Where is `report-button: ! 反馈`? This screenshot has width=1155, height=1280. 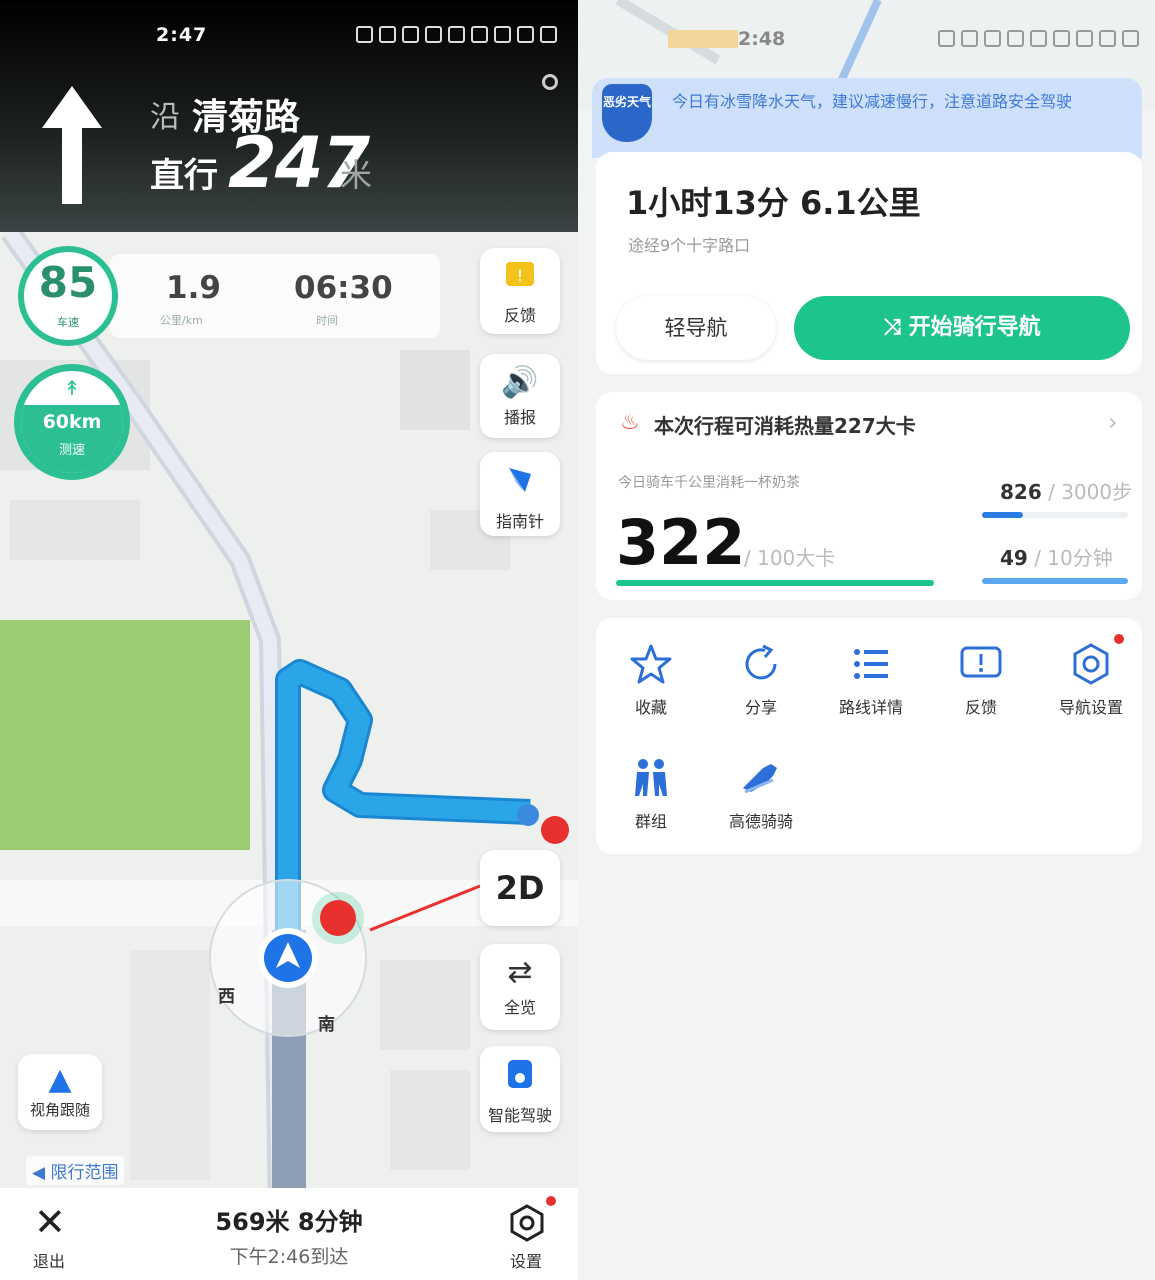 report-button: ! 反馈 is located at coordinates (520, 291).